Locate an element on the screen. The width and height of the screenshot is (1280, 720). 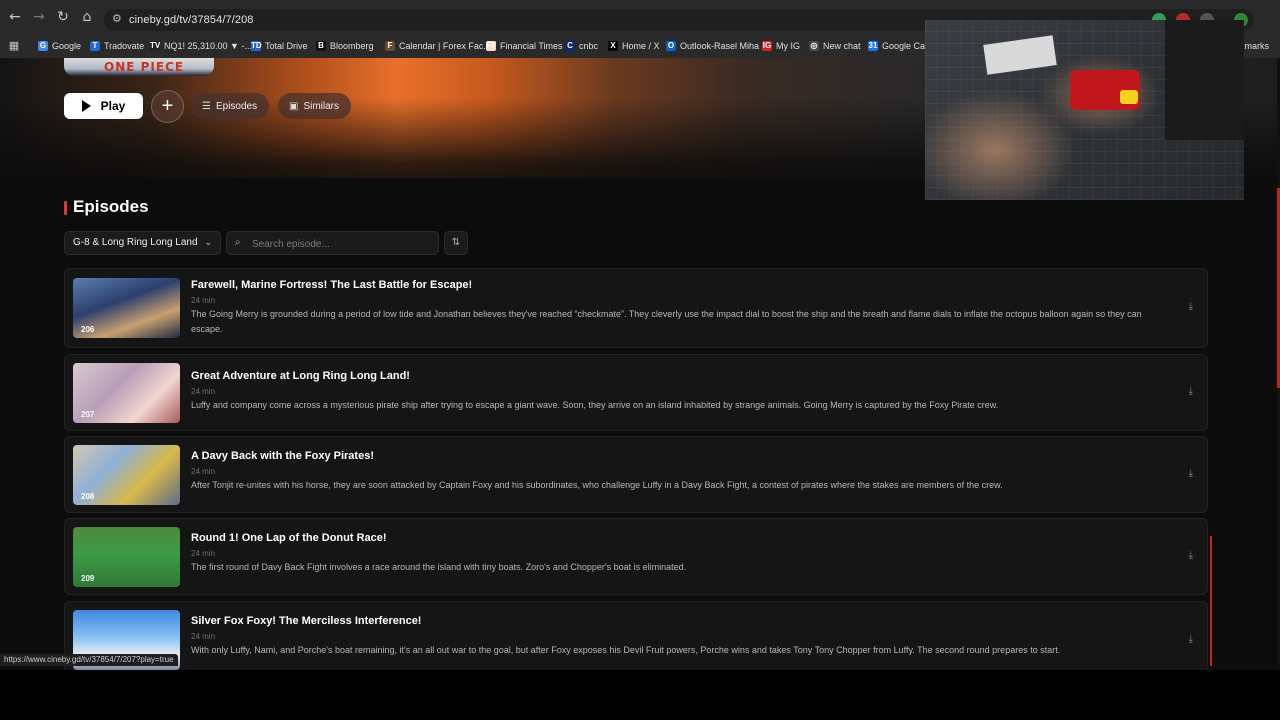
tradovate-icon: T is located at coordinates (95, 46).